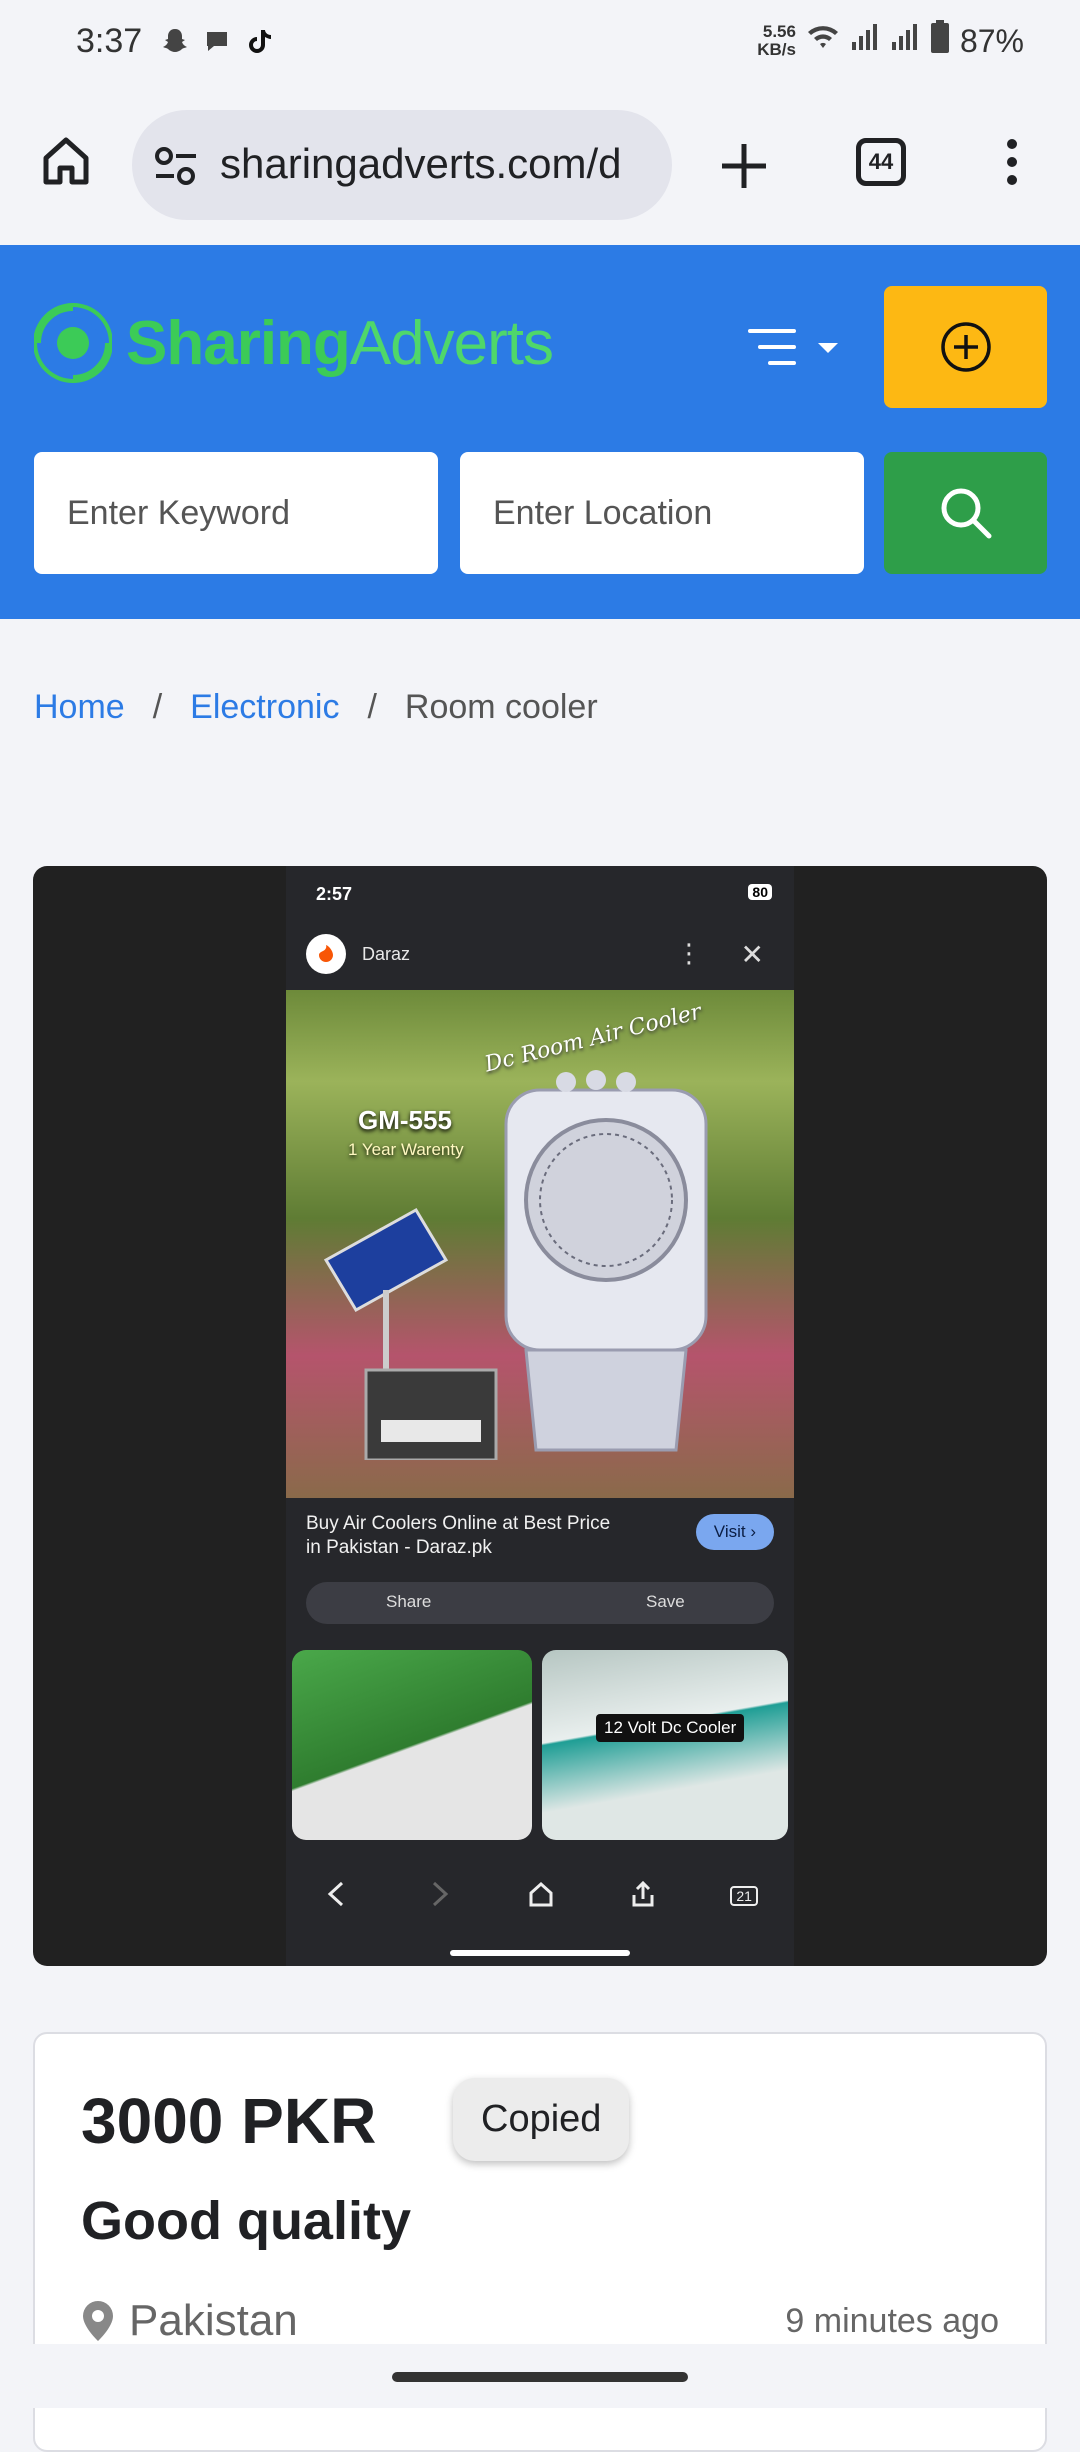 The image size is (1080, 2452). I want to click on embedded-thumb-label: 12 Volt Dc Cooler, so click(670, 1728).